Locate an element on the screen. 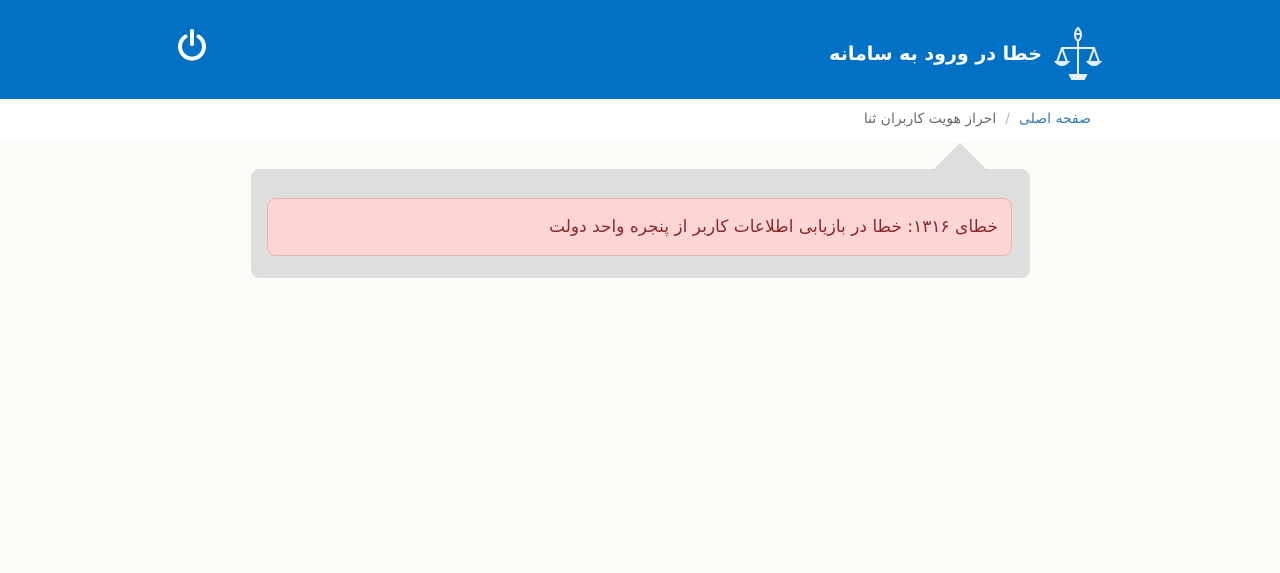 The height and width of the screenshot is (573, 1280). breadcrumb: صفحه اصلی / احراز هویت کاربران ثنا is located at coordinates (977, 119).